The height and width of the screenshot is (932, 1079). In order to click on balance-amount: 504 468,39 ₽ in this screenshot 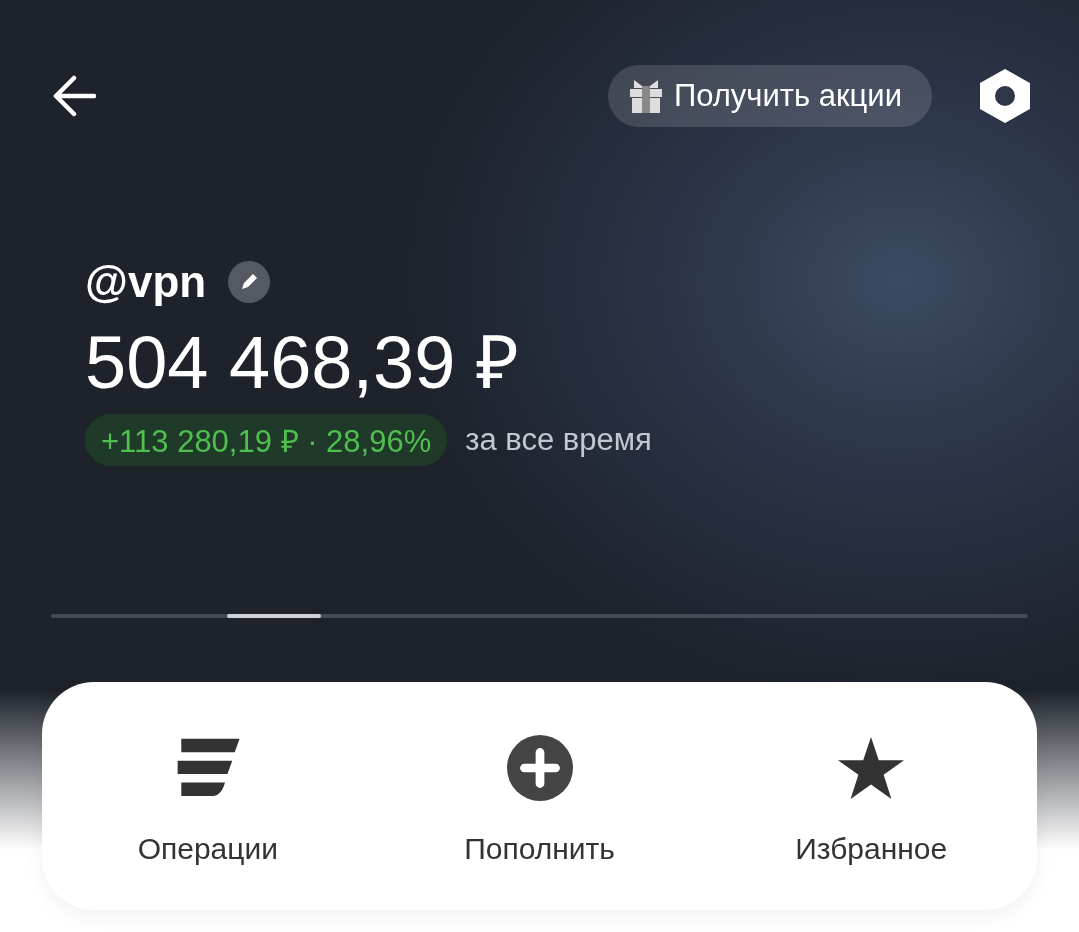, I will do `click(302, 363)`.